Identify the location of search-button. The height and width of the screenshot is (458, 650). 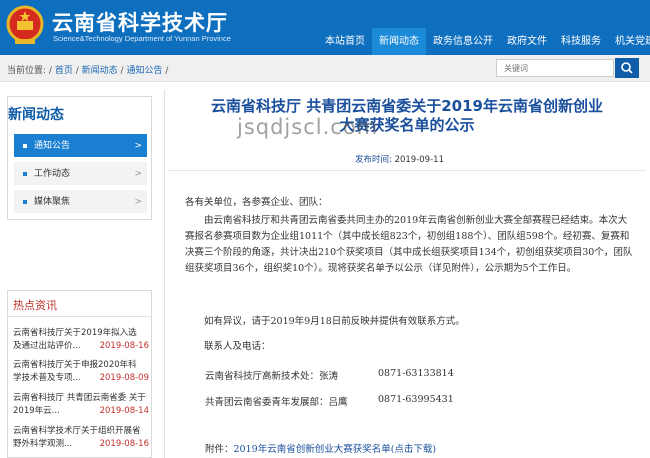
(627, 68).